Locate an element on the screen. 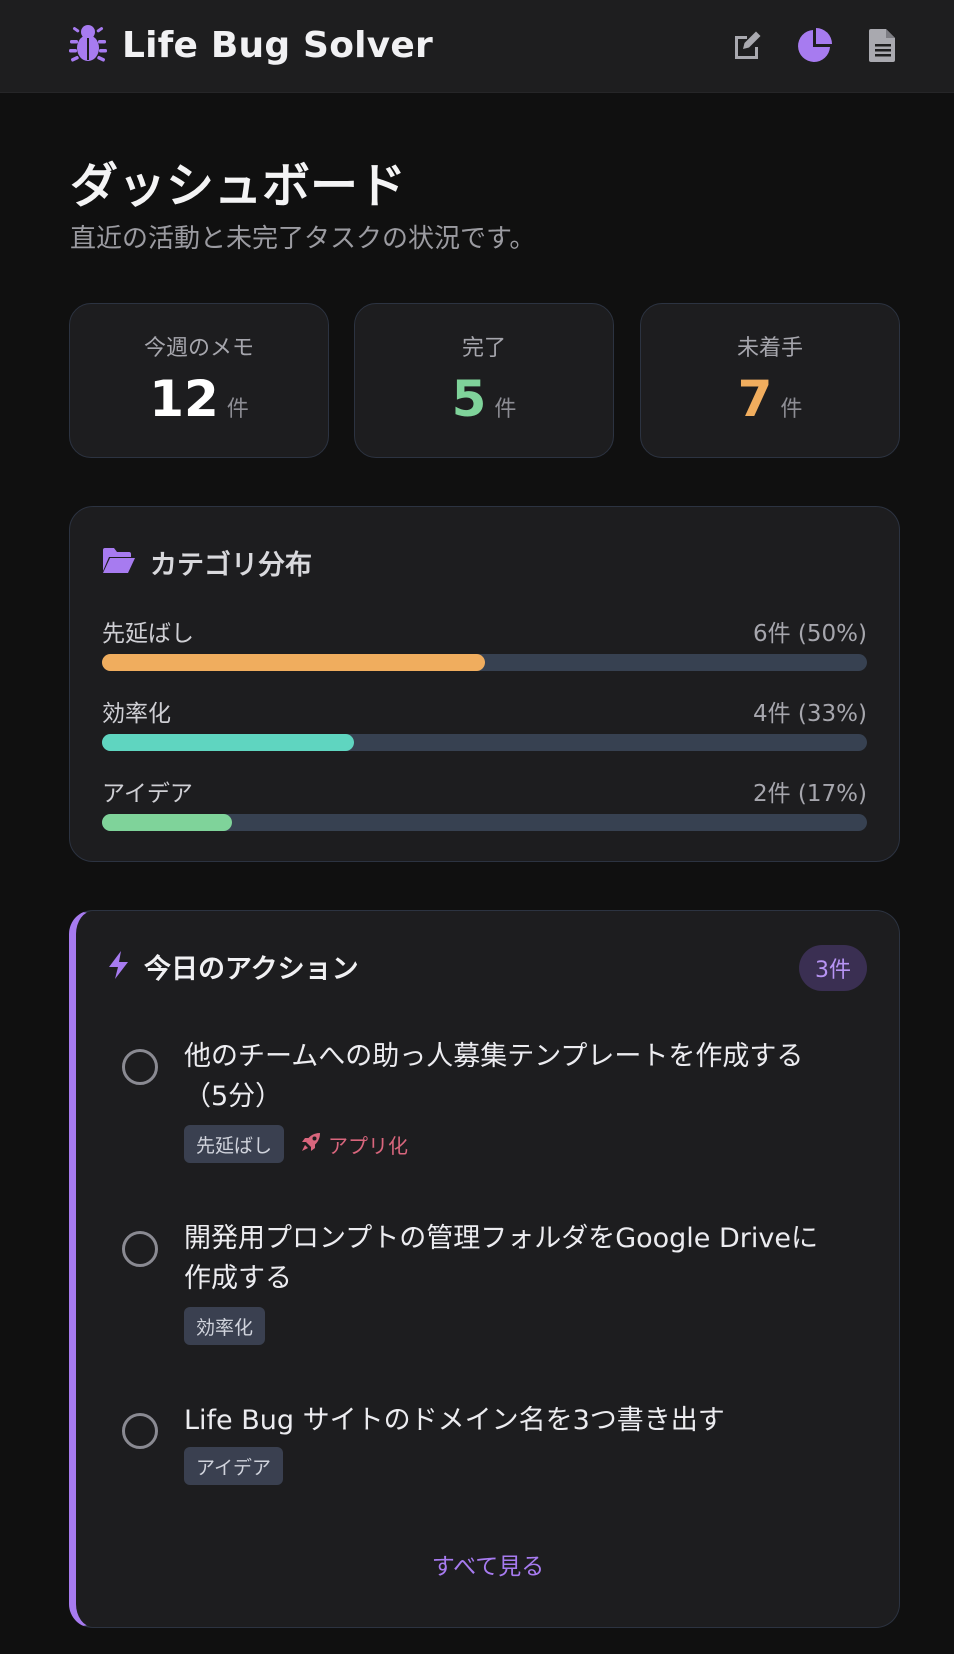  stat-card-done: 完了 5 件 is located at coordinates (484, 380).